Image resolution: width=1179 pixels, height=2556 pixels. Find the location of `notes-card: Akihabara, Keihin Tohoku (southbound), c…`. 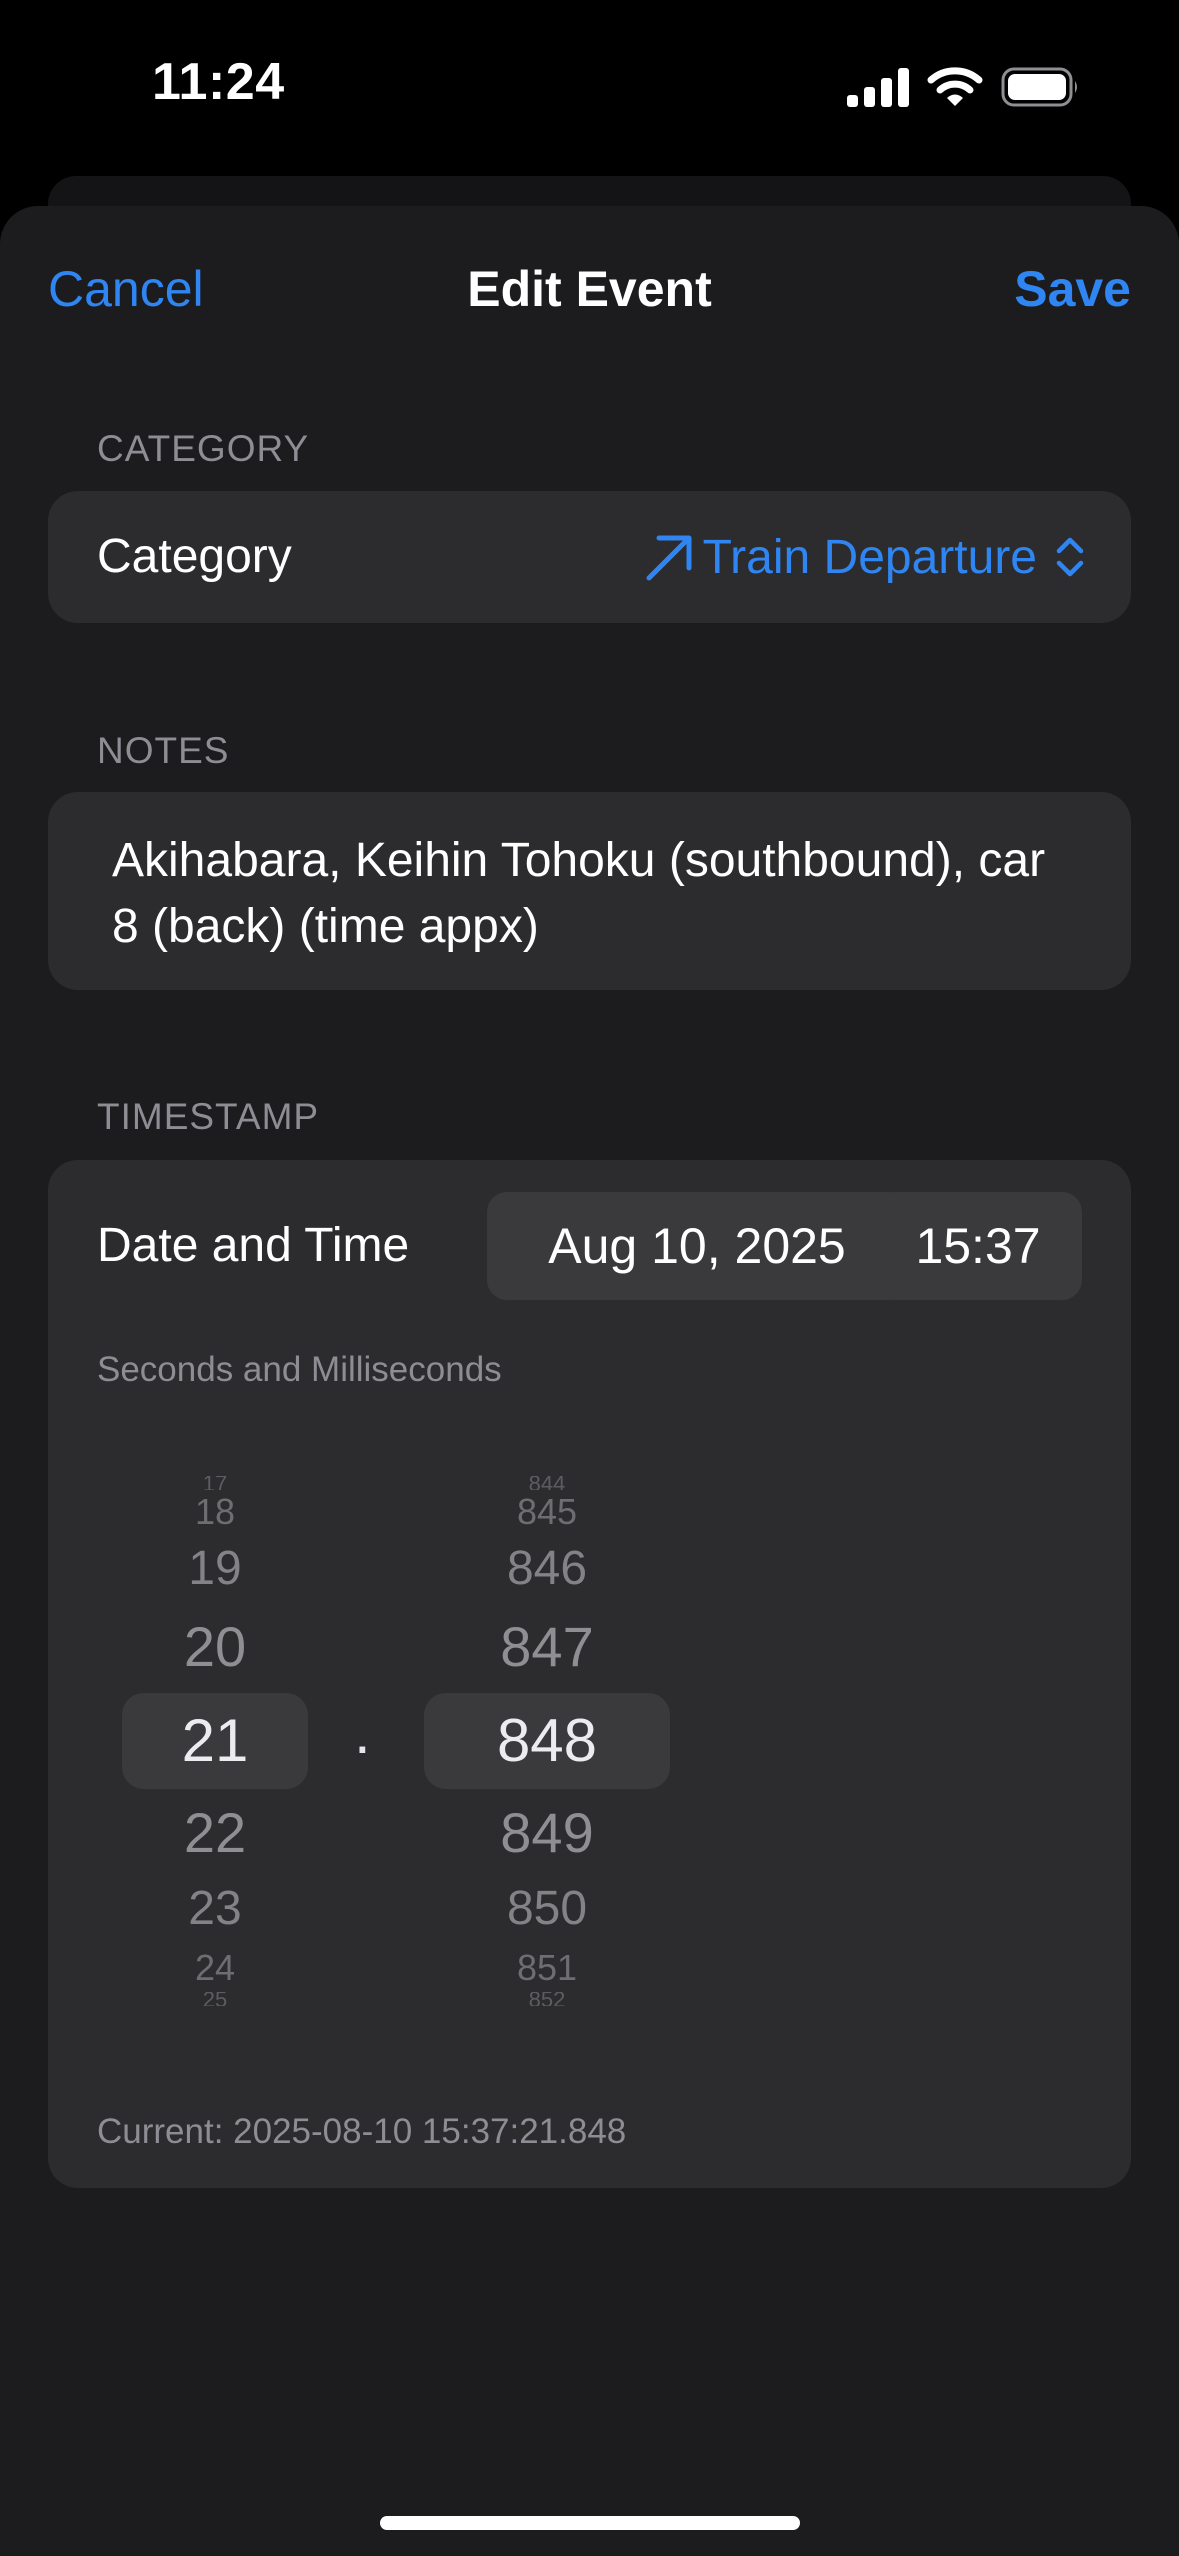

notes-card: Akihabara, Keihin Tohoku (southbound), c… is located at coordinates (589, 891).